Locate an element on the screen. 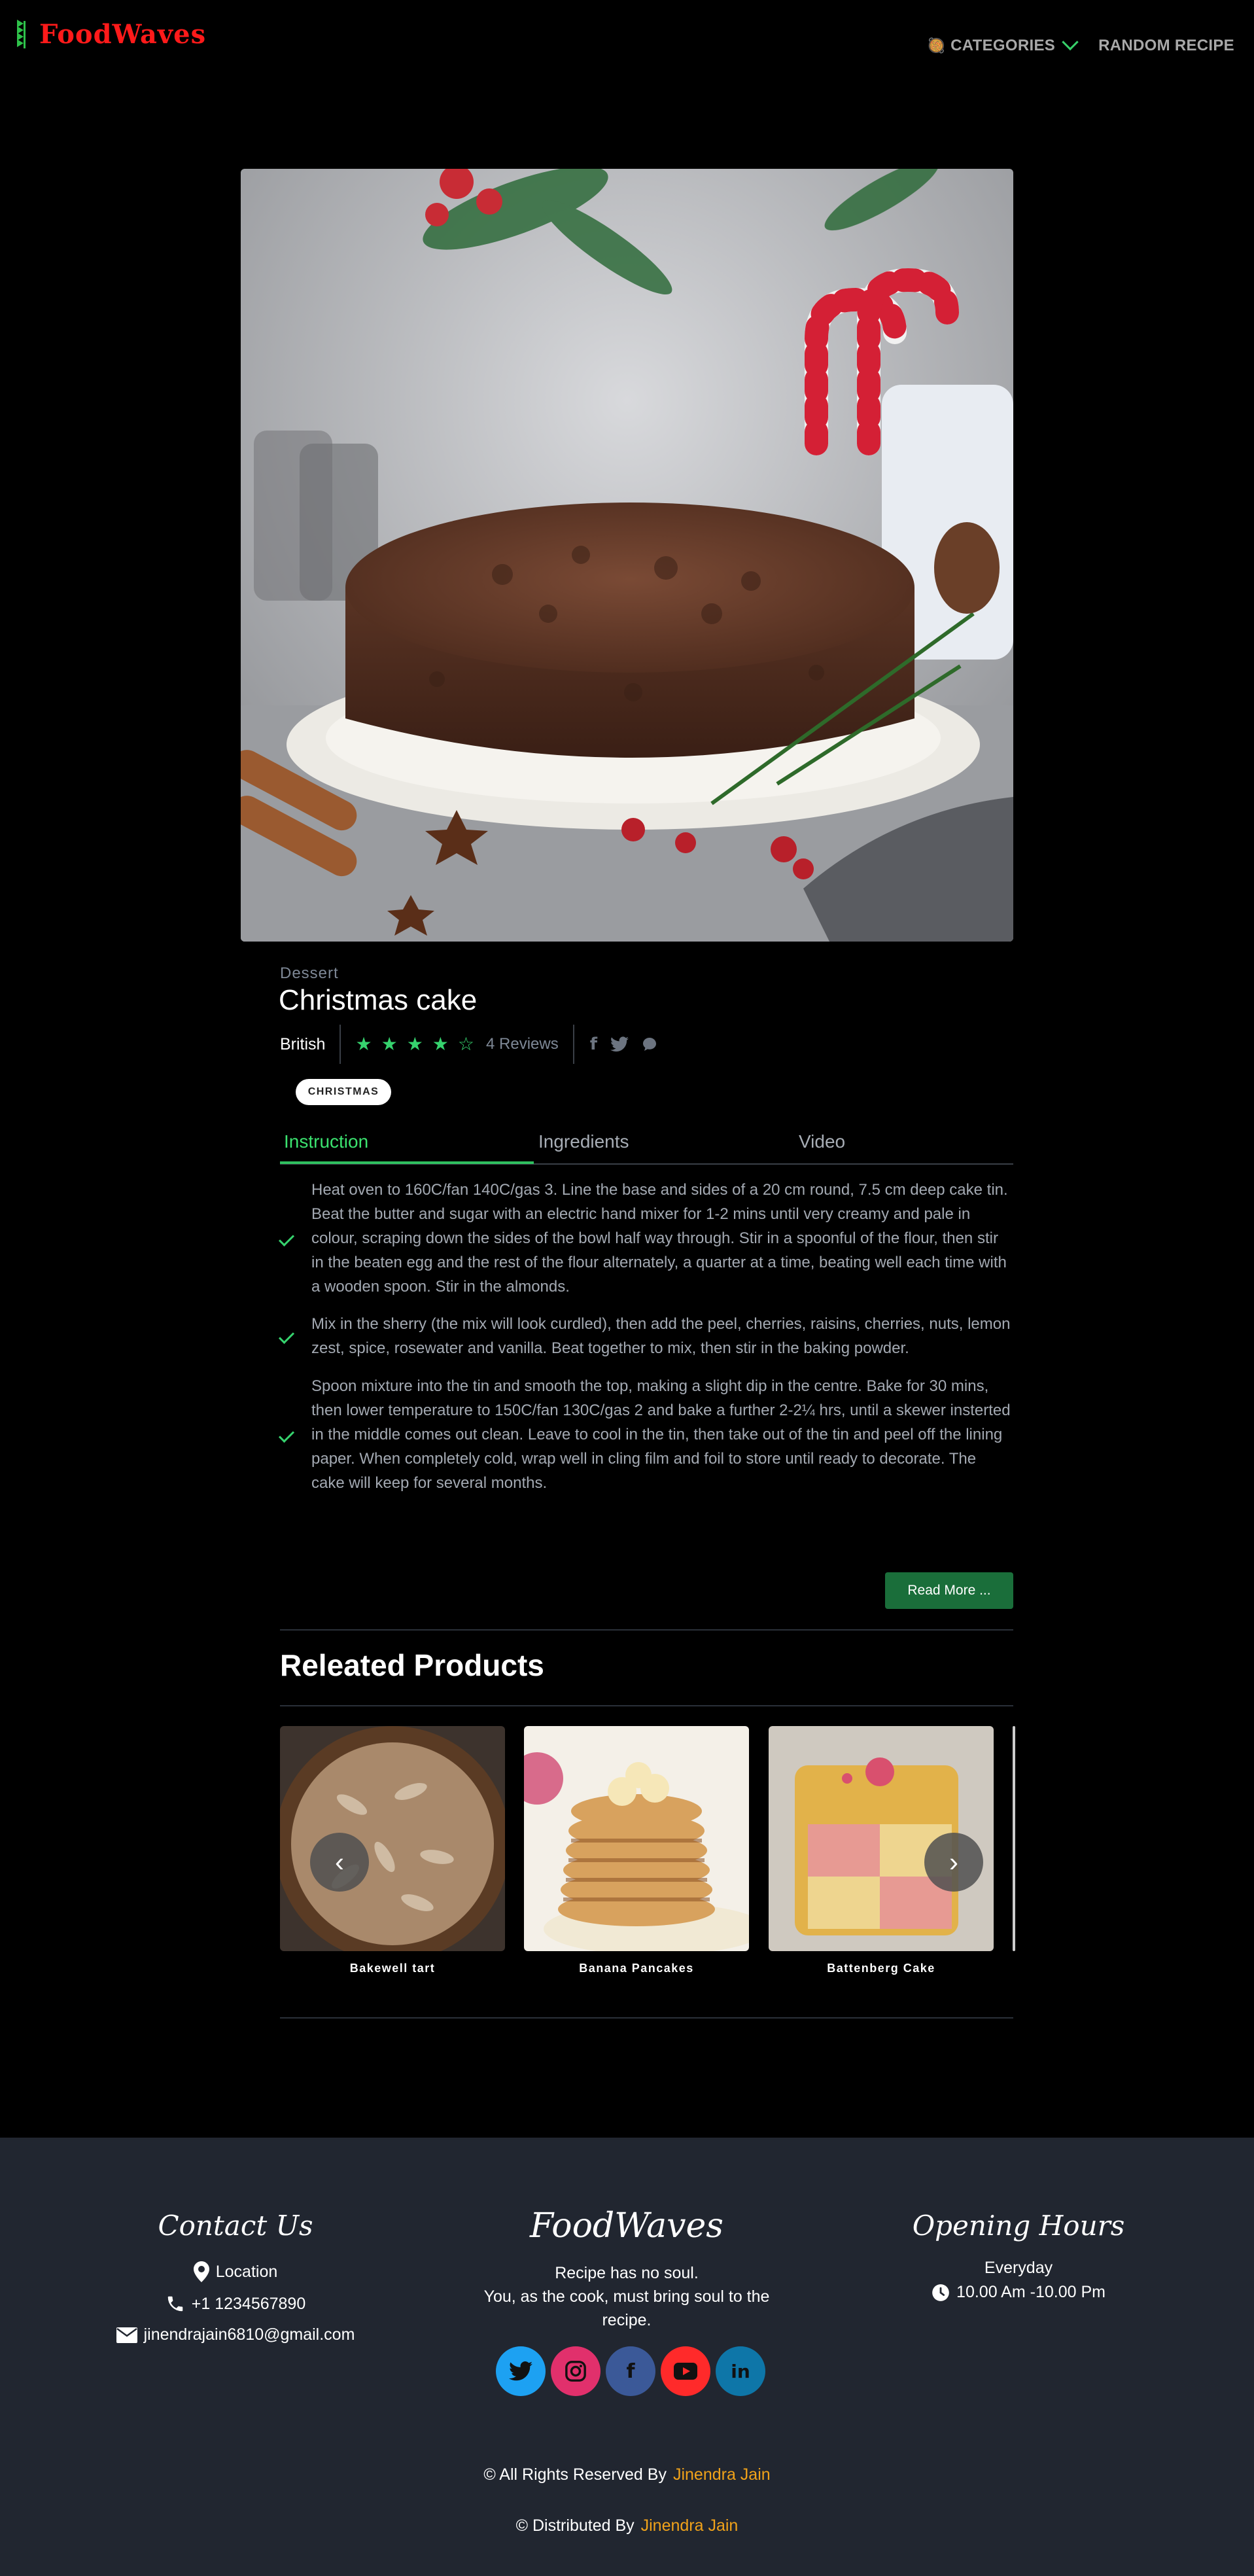 This screenshot has width=1254, height=2576. contact-phone: +1 1234567890 is located at coordinates (235, 2304).